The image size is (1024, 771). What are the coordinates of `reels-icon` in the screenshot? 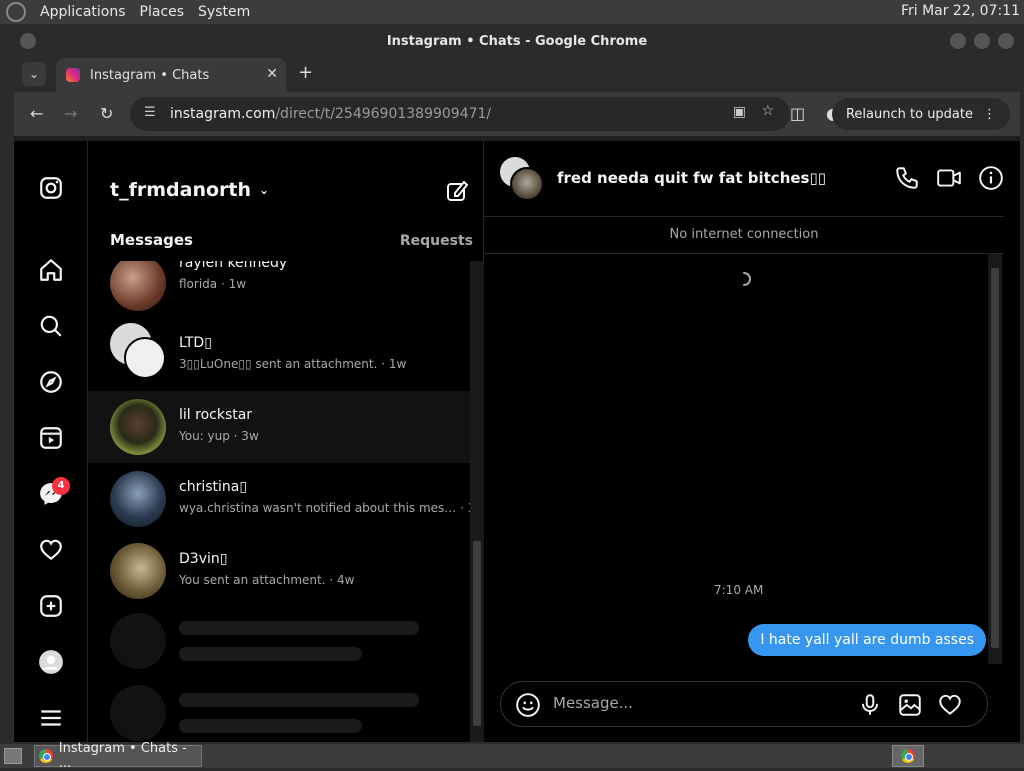 It's located at (51, 438).